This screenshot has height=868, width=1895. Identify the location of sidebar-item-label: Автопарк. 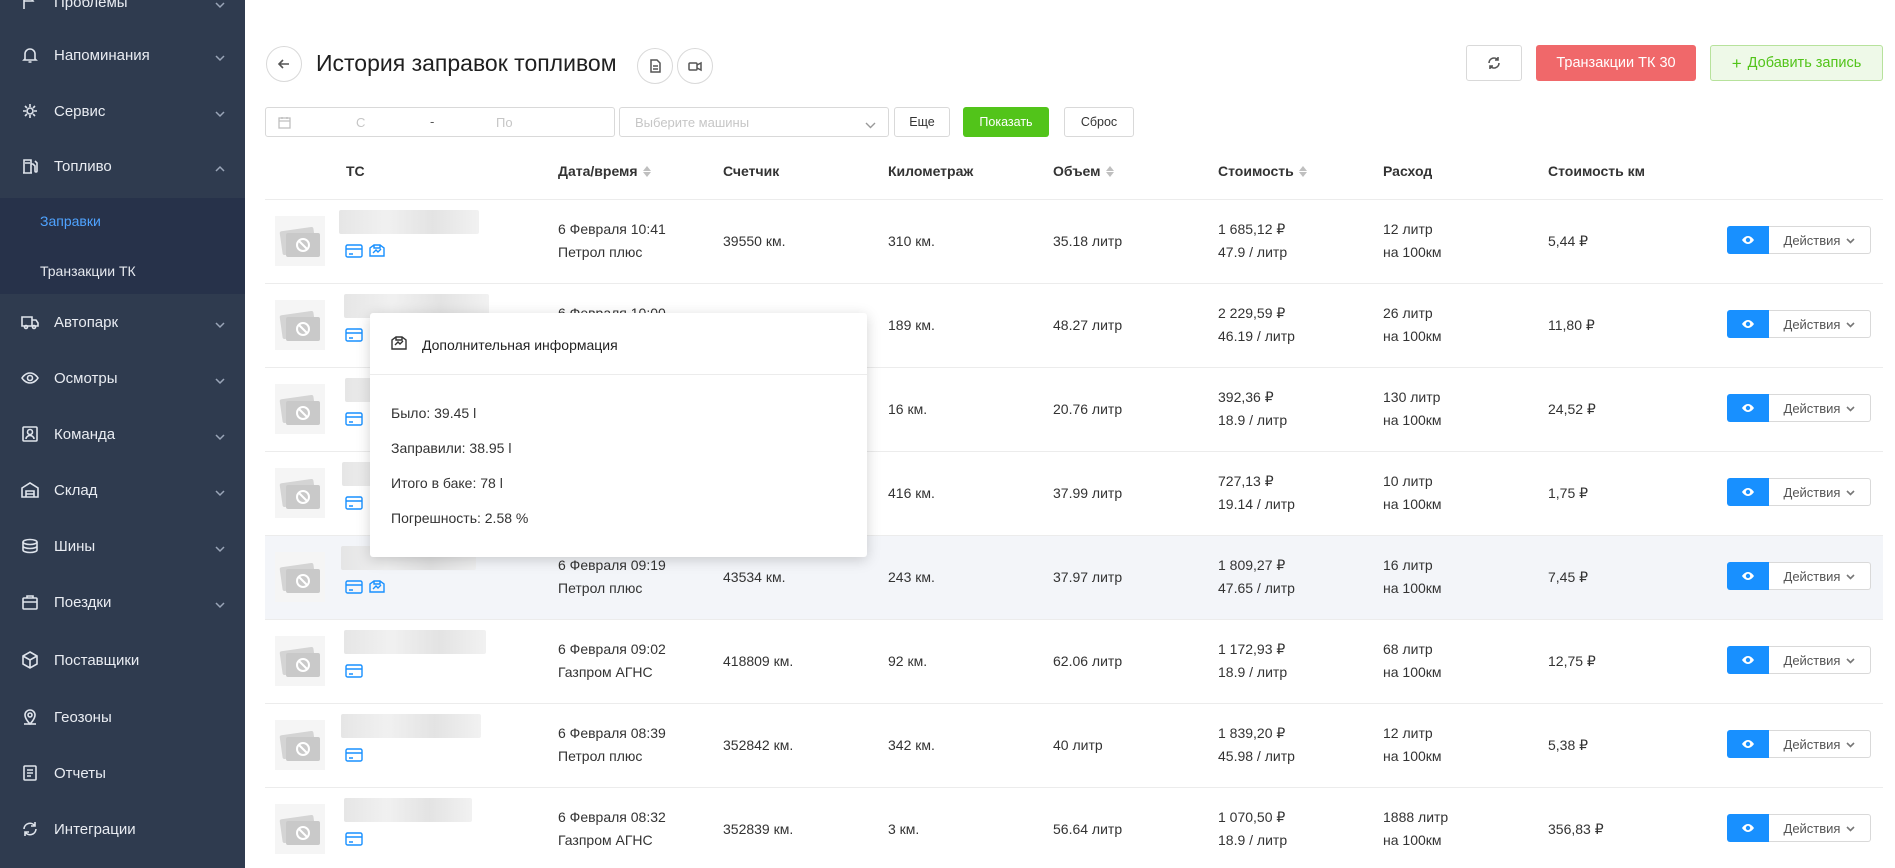
(86, 322).